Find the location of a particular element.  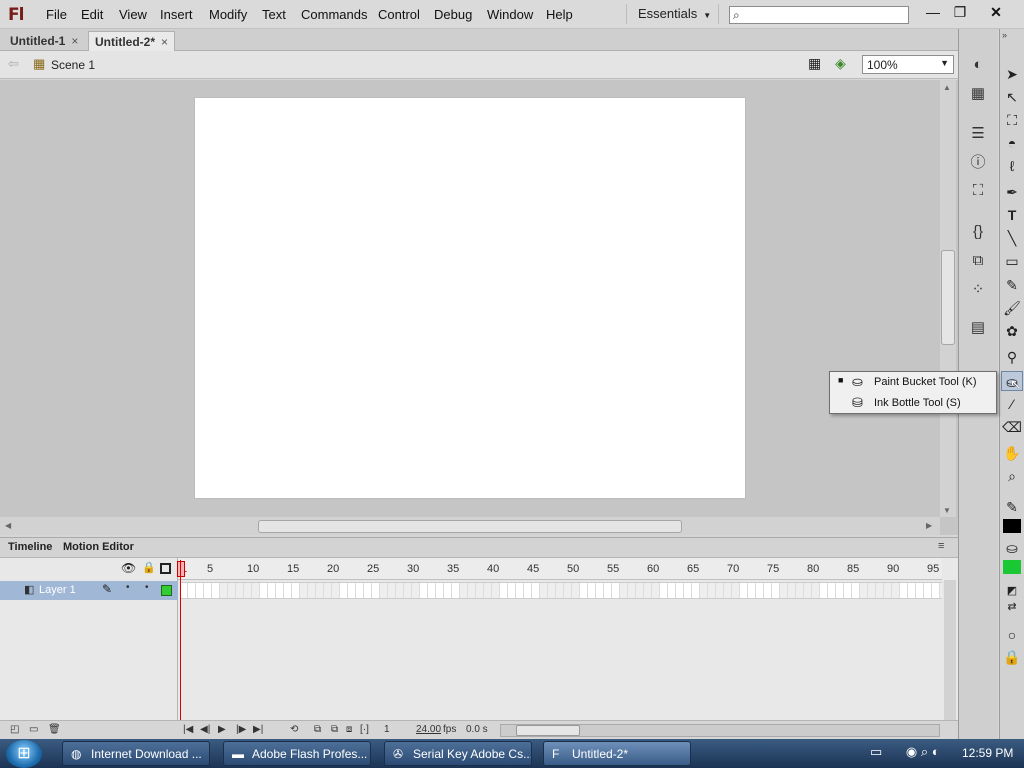

fill-color-swatch is located at coordinates (1012, 567).